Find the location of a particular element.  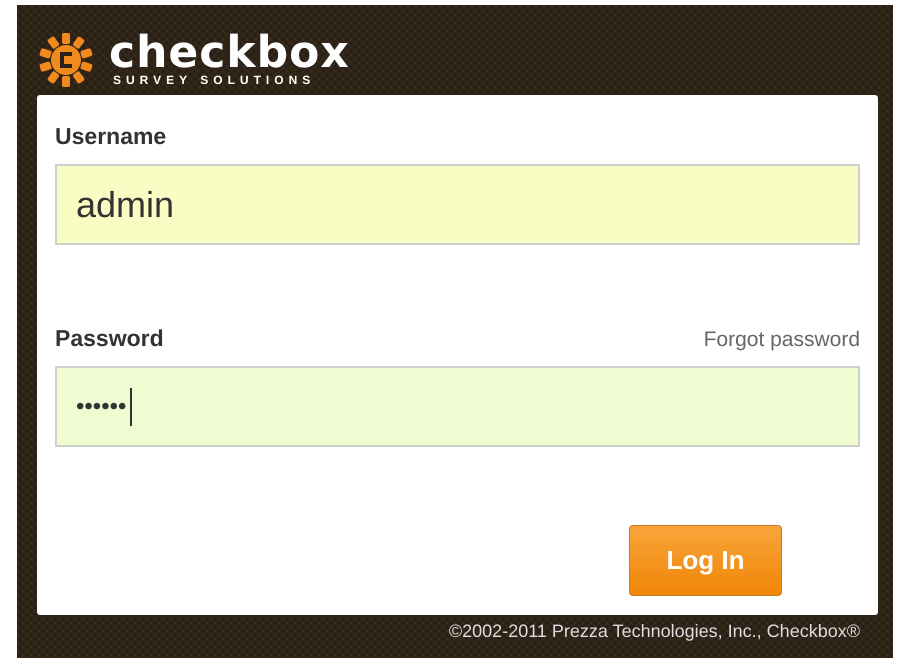

brand-tagline: SURVEY SOLUTIONS is located at coordinates (214, 80).